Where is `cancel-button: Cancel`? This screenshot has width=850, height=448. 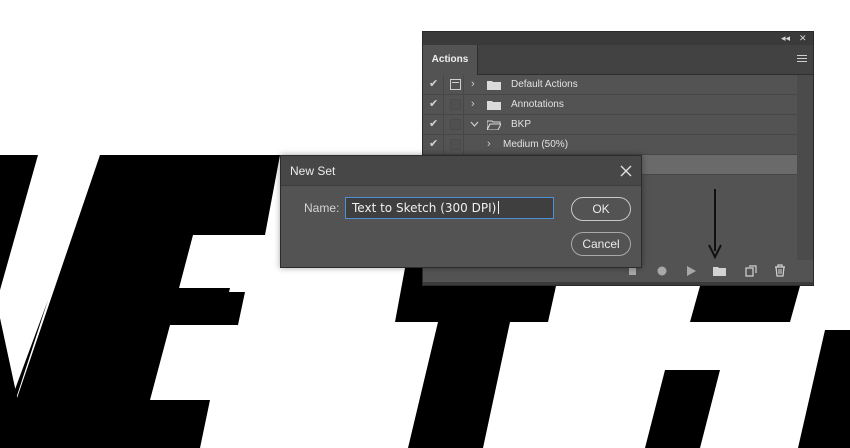 cancel-button: Cancel is located at coordinates (601, 244).